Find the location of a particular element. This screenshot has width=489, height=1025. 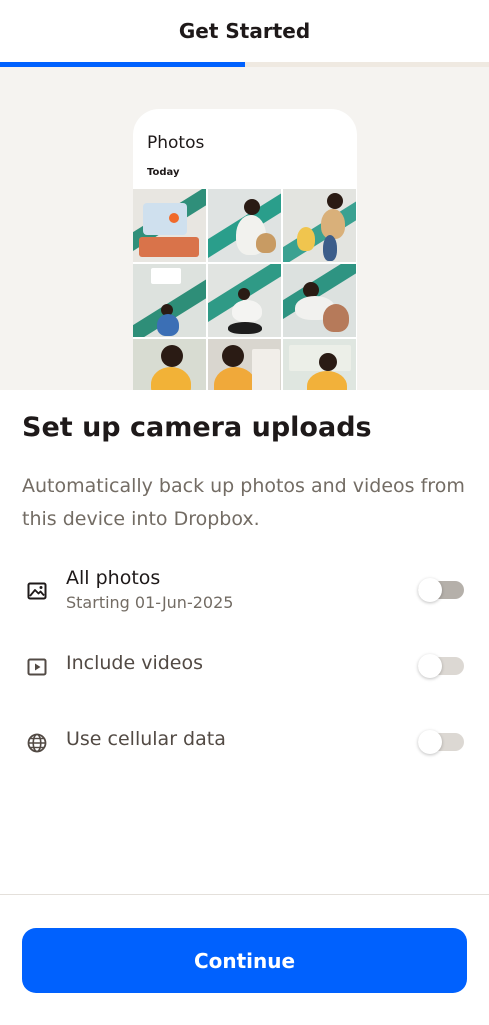

page-title: Get Started is located at coordinates (244, 31).